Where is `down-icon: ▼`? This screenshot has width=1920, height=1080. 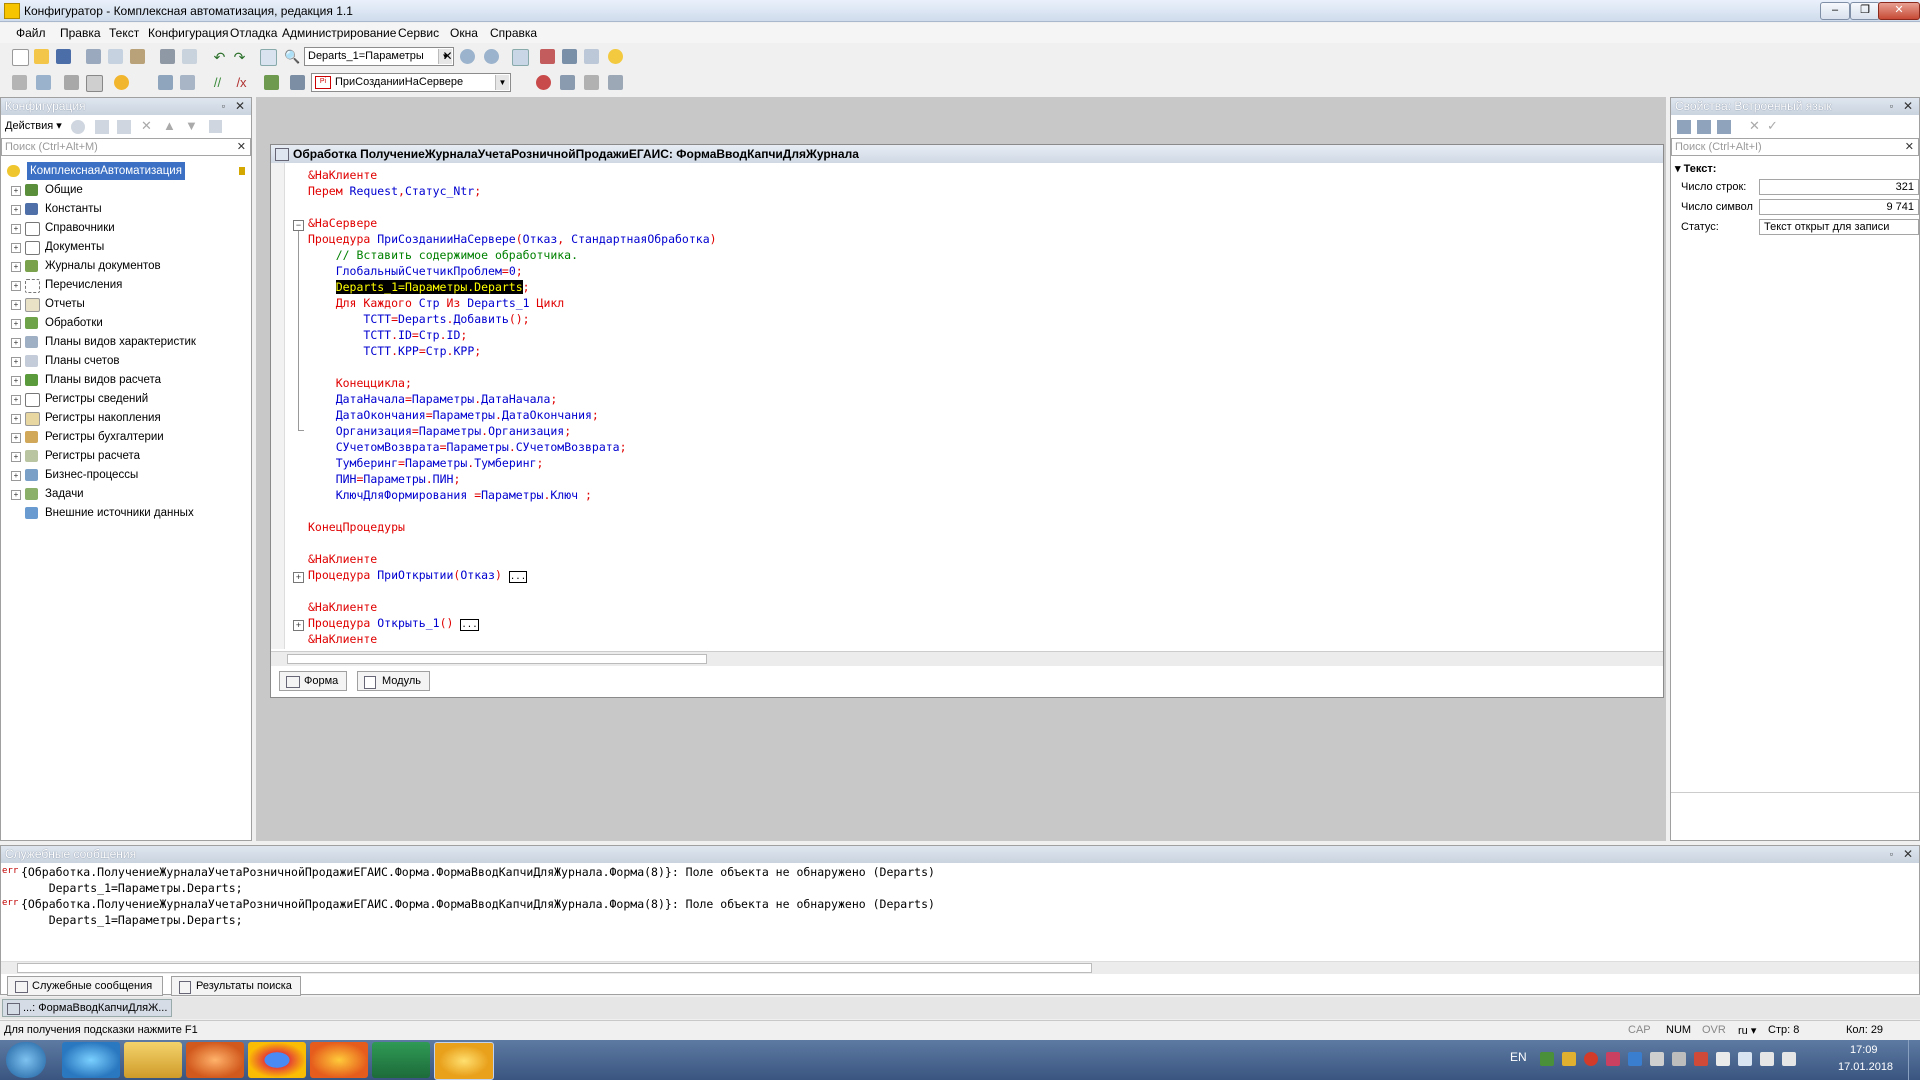 down-icon: ▼ is located at coordinates (191, 125).